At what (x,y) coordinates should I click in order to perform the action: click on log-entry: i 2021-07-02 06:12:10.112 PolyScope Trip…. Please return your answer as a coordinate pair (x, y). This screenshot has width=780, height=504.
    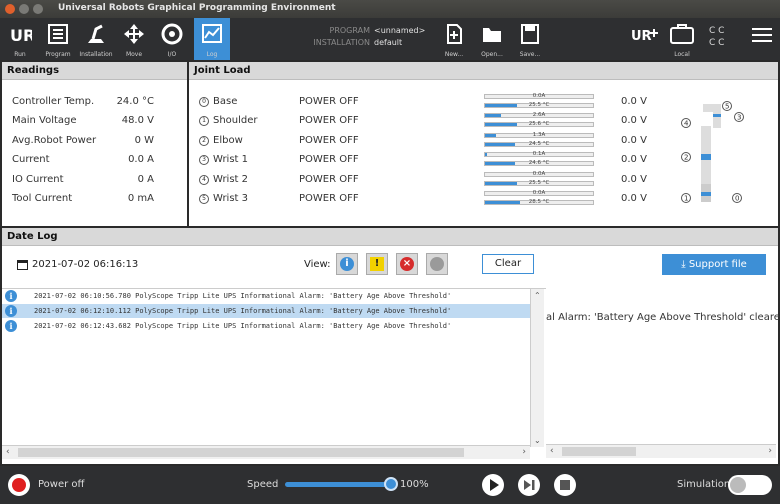
    Looking at the image, I should click on (266, 311).